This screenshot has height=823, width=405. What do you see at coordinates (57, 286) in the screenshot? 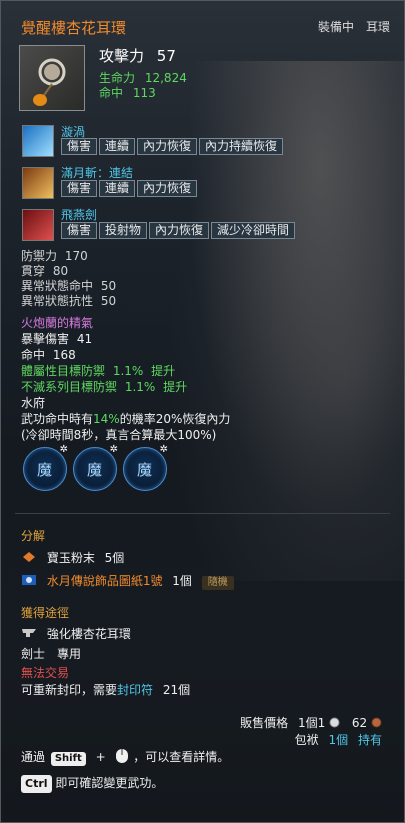
I see `stat-label: 異常狀態命中` at bounding box center [57, 286].